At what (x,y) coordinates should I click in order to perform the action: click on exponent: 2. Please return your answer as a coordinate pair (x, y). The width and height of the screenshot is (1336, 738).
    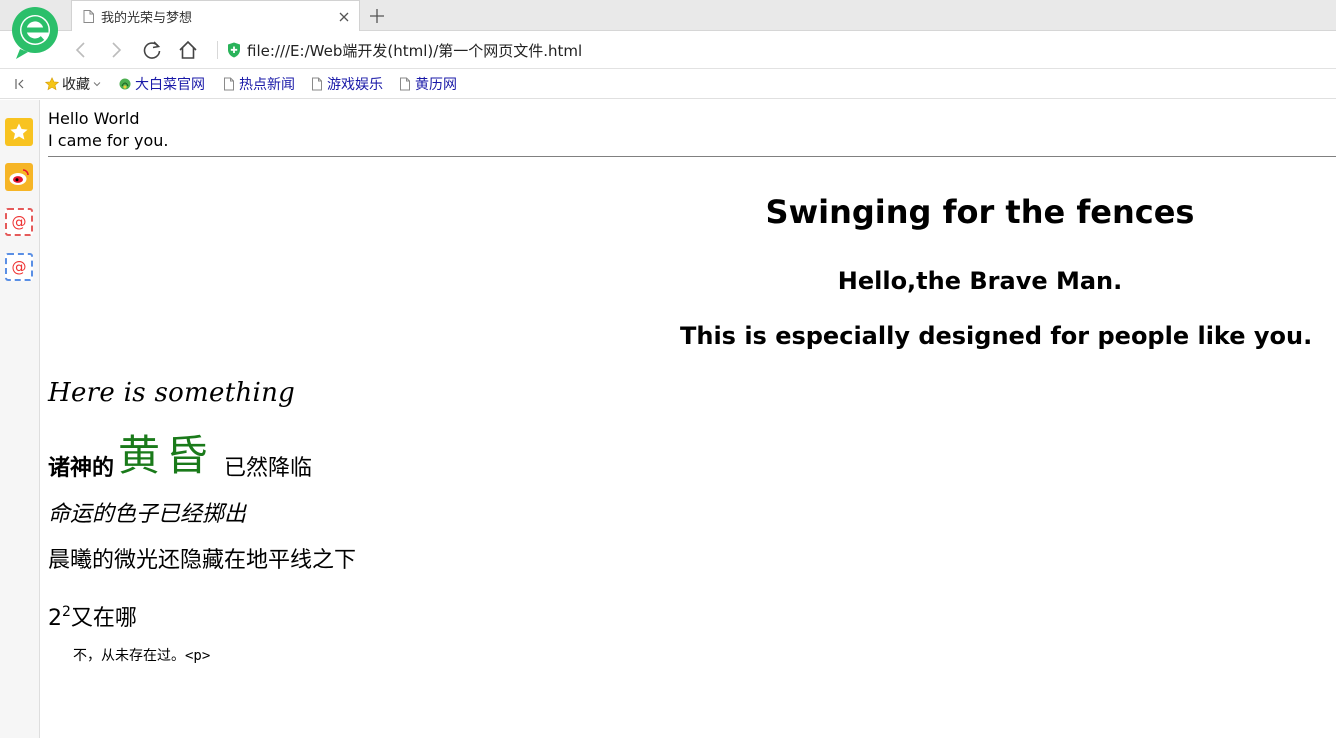
    Looking at the image, I should click on (66, 612).